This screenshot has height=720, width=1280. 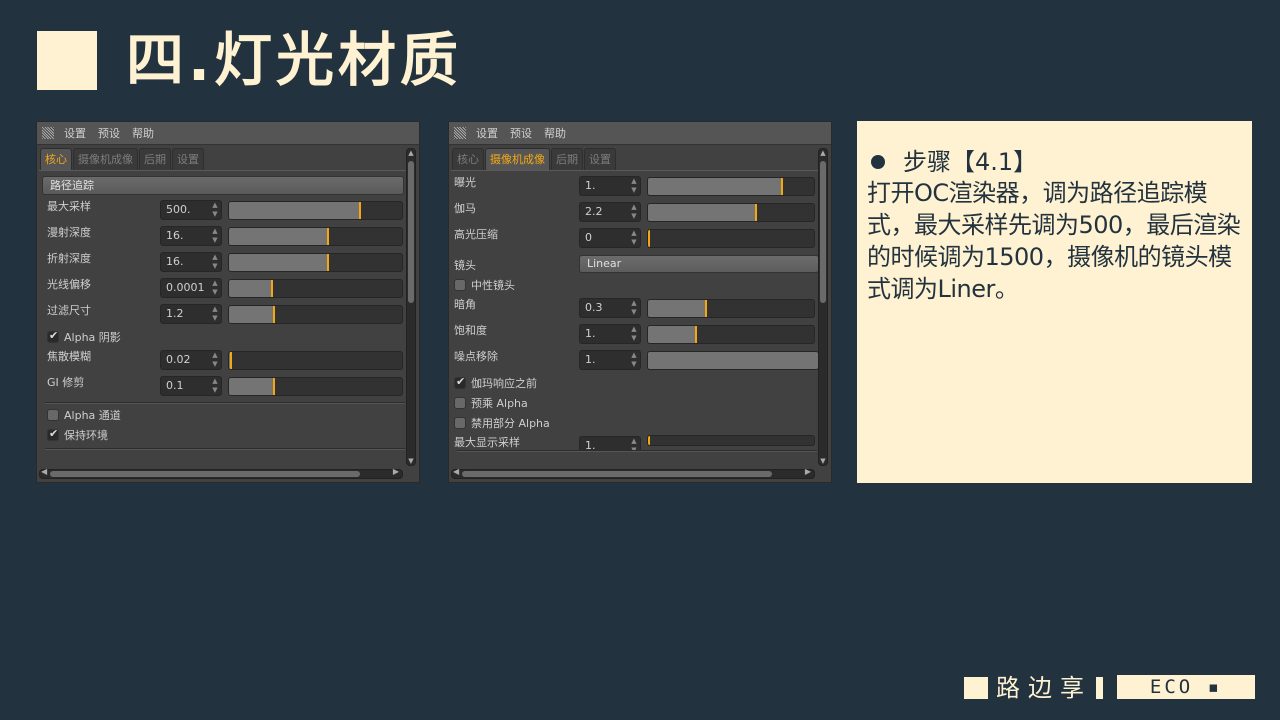 I want to click on caustic-blur-input: 0.02 ▲ ▼, so click(x=191, y=360).